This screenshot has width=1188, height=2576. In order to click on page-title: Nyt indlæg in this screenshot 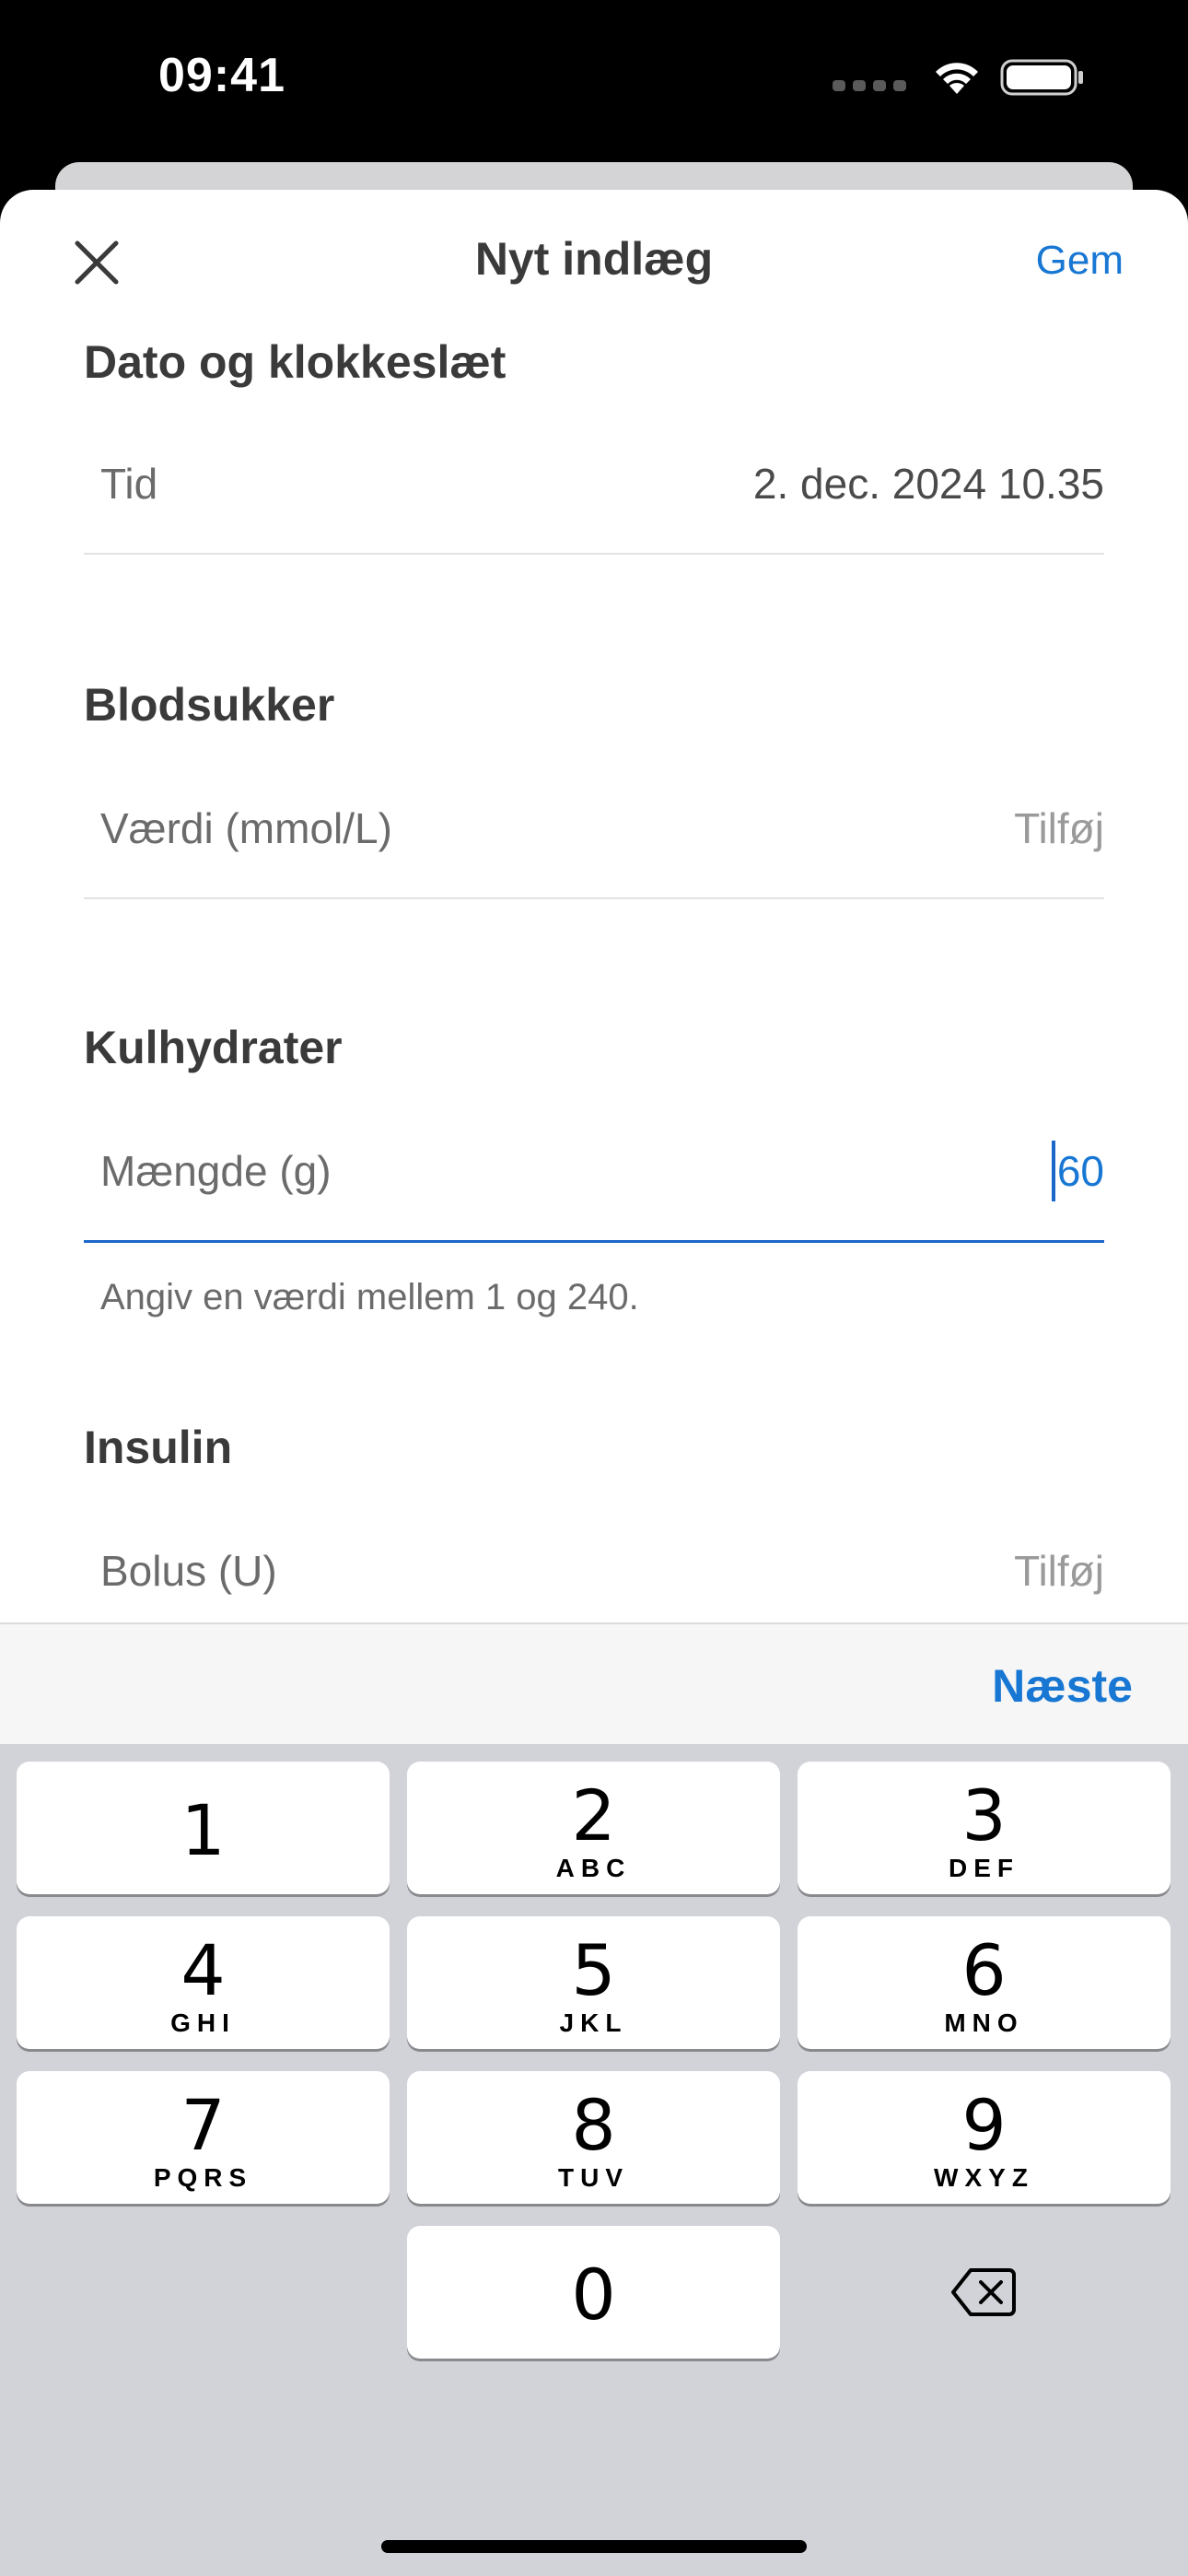, I will do `click(594, 259)`.